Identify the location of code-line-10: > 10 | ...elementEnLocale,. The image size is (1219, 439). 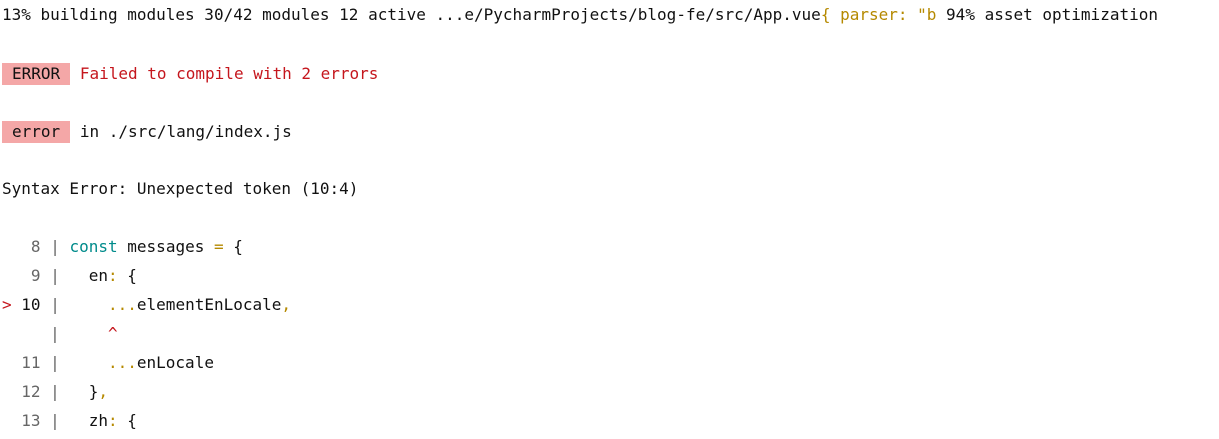
(146, 305).